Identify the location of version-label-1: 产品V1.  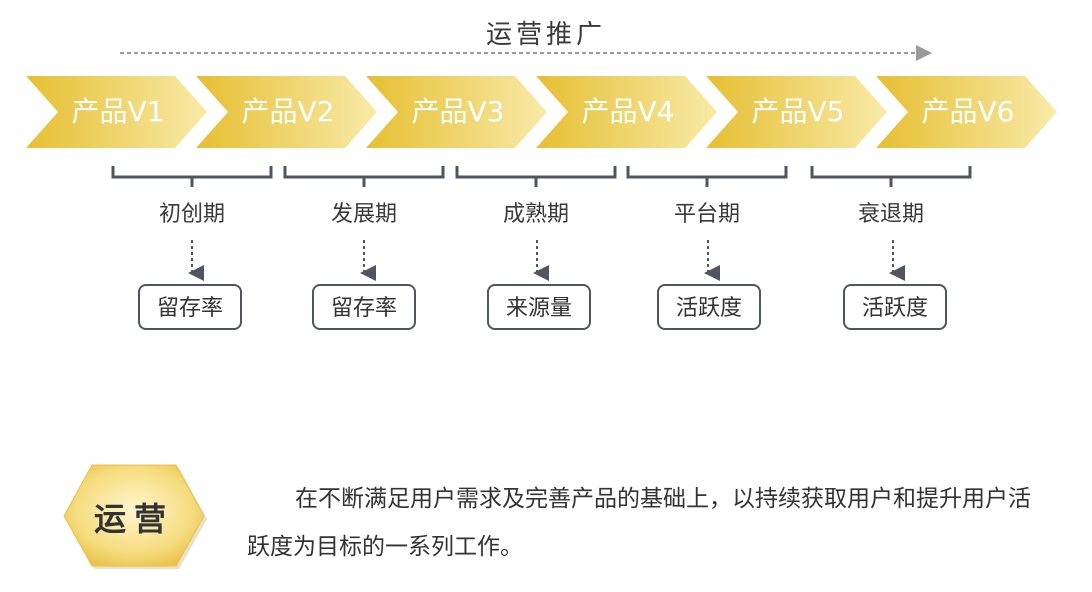
(118, 111).